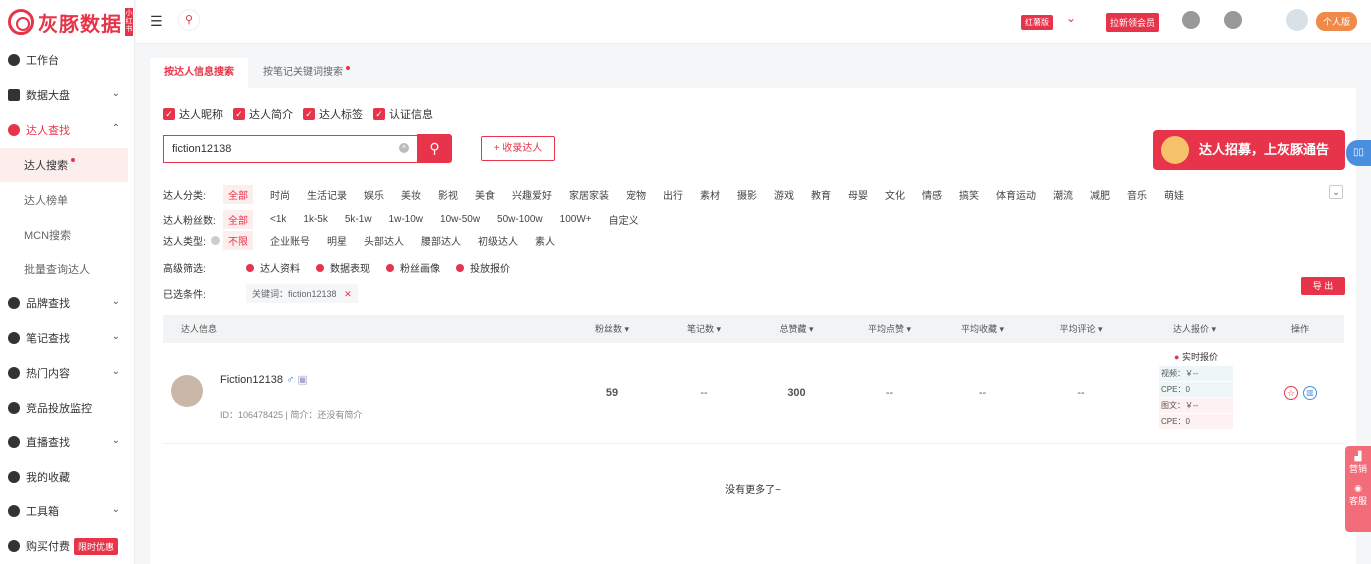 Image resolution: width=1371 pixels, height=564 pixels. What do you see at coordinates (969, 194) in the screenshot?
I see `category-option: 搞笑` at bounding box center [969, 194].